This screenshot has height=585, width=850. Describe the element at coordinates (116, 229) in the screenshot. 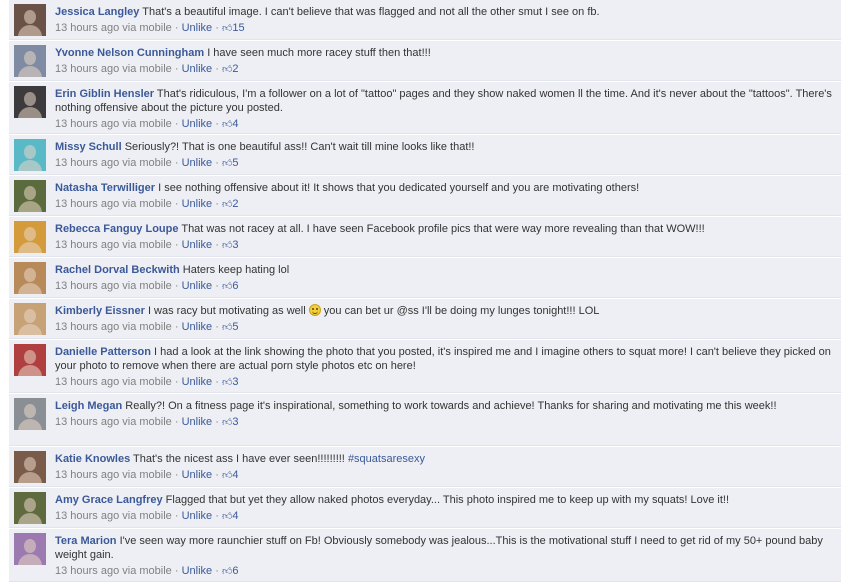

I see `comment-author-link: Rebecca Fanguy Loupe` at that location.